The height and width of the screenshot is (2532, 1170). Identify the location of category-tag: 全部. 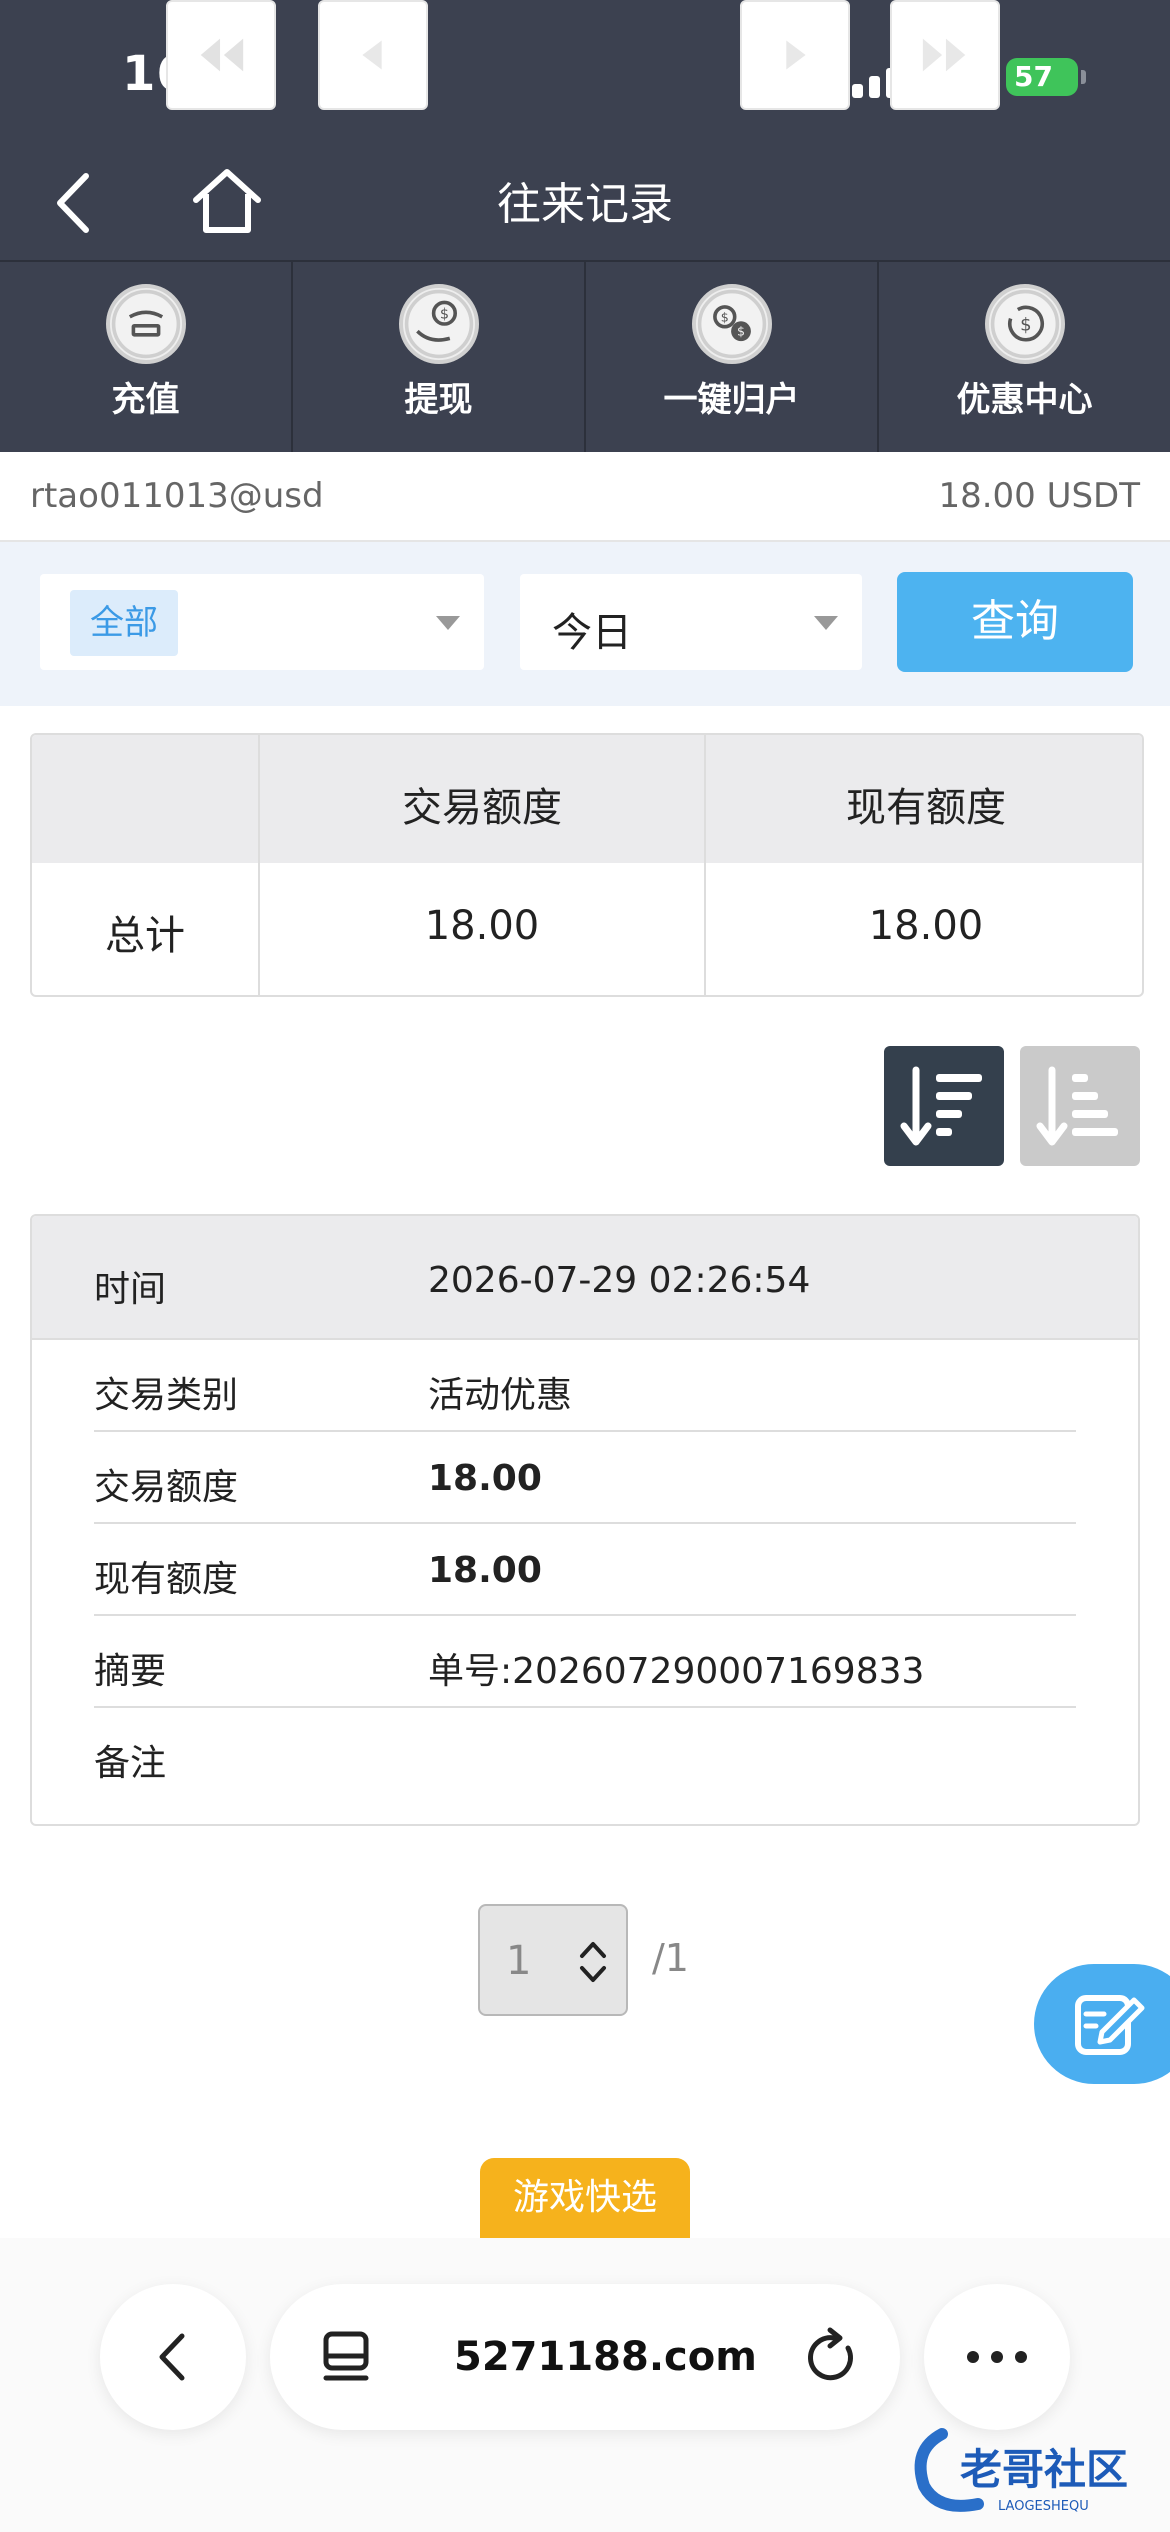
(124, 623).